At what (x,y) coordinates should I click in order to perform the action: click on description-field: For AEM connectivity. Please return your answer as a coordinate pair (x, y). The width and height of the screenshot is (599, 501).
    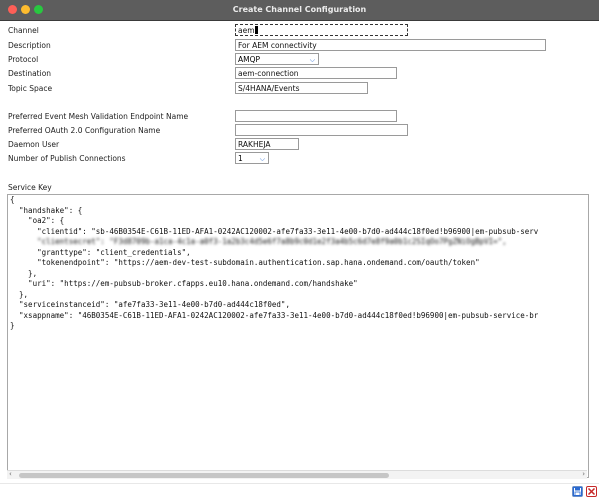
    Looking at the image, I should click on (390, 45).